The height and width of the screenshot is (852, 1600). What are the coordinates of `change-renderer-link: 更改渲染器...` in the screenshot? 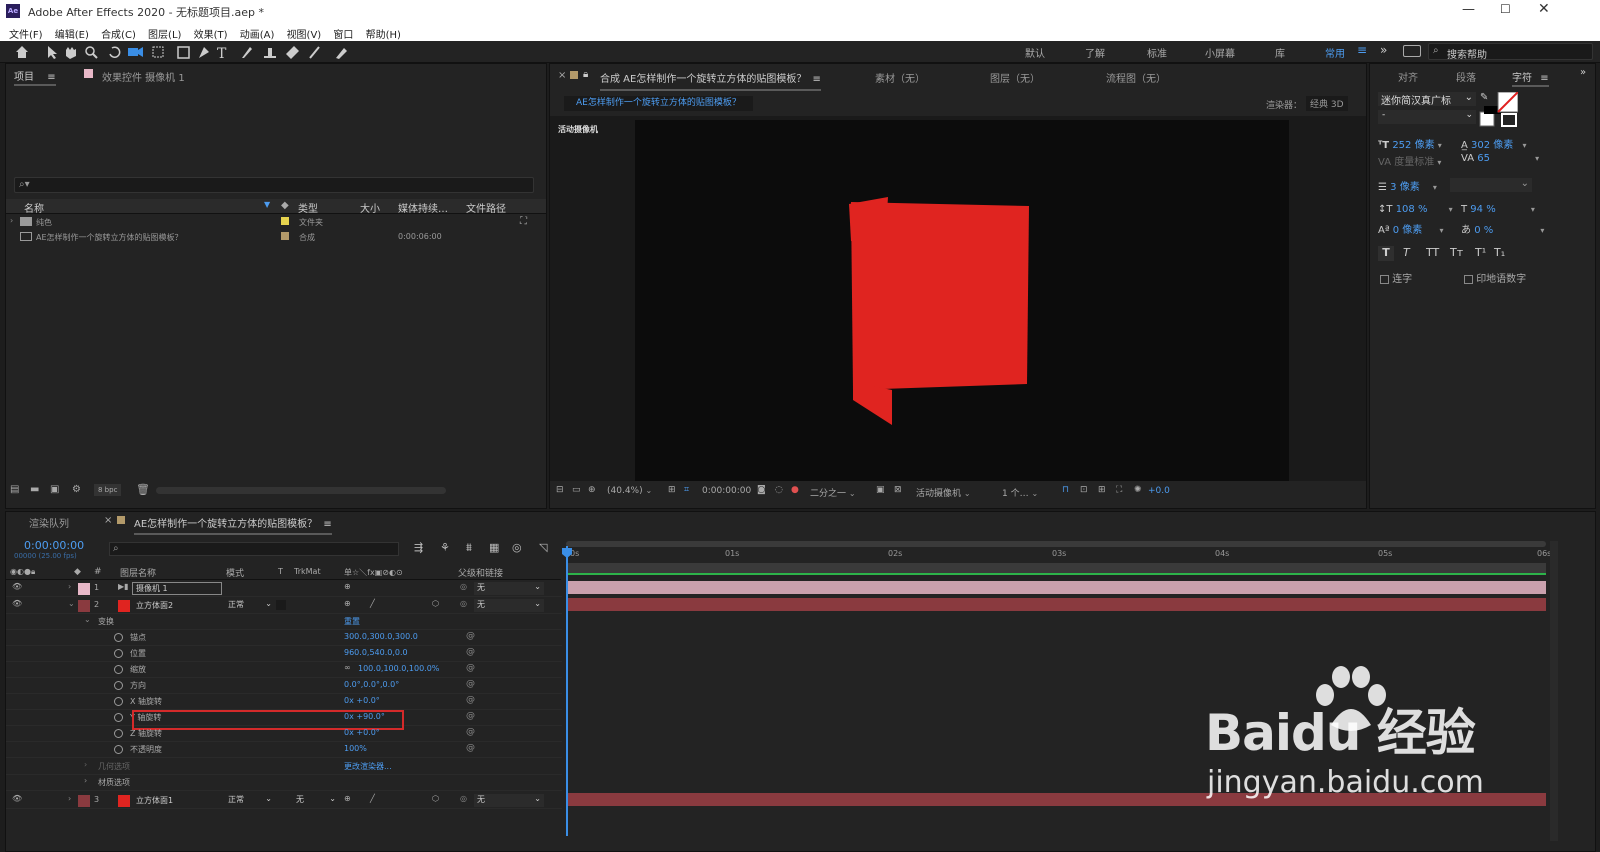 It's located at (368, 766).